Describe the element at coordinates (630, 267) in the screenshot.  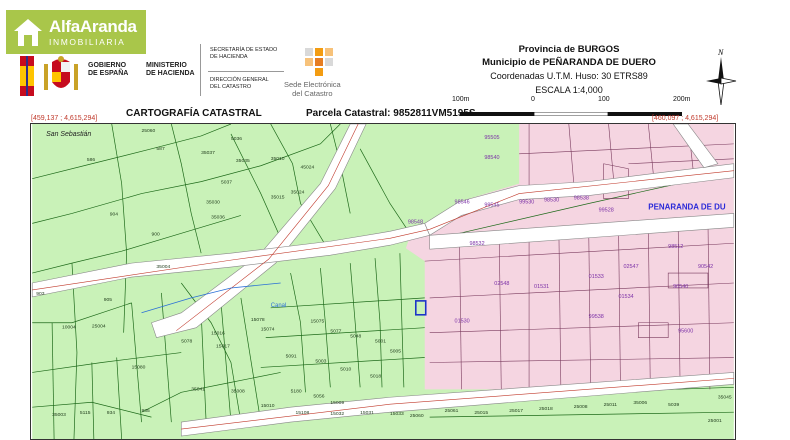
I see `urban-parcel-label: 02547` at that location.